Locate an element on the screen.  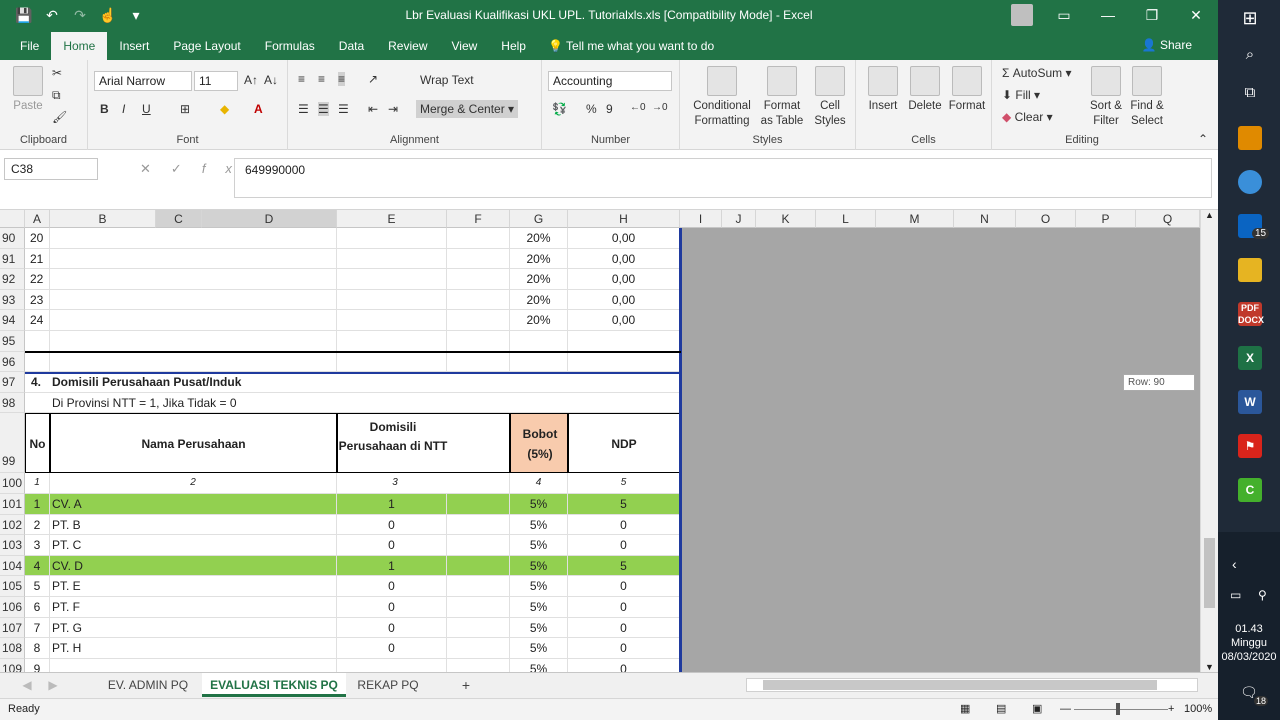
align-center-icon: ☰ is located at coordinates (323, 109).